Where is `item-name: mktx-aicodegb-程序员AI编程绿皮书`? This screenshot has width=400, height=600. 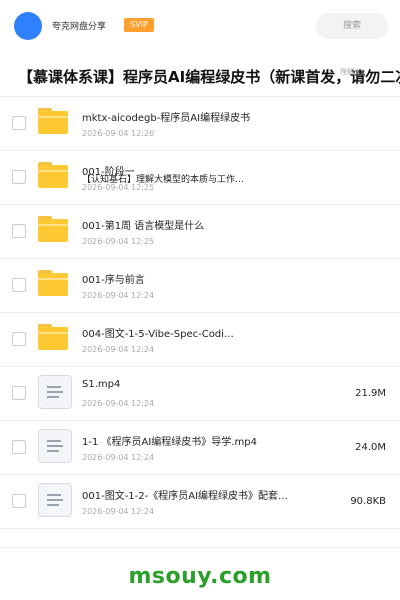
item-name: mktx-aicodegb-程序员AI编程绿皮书 is located at coordinates (166, 118).